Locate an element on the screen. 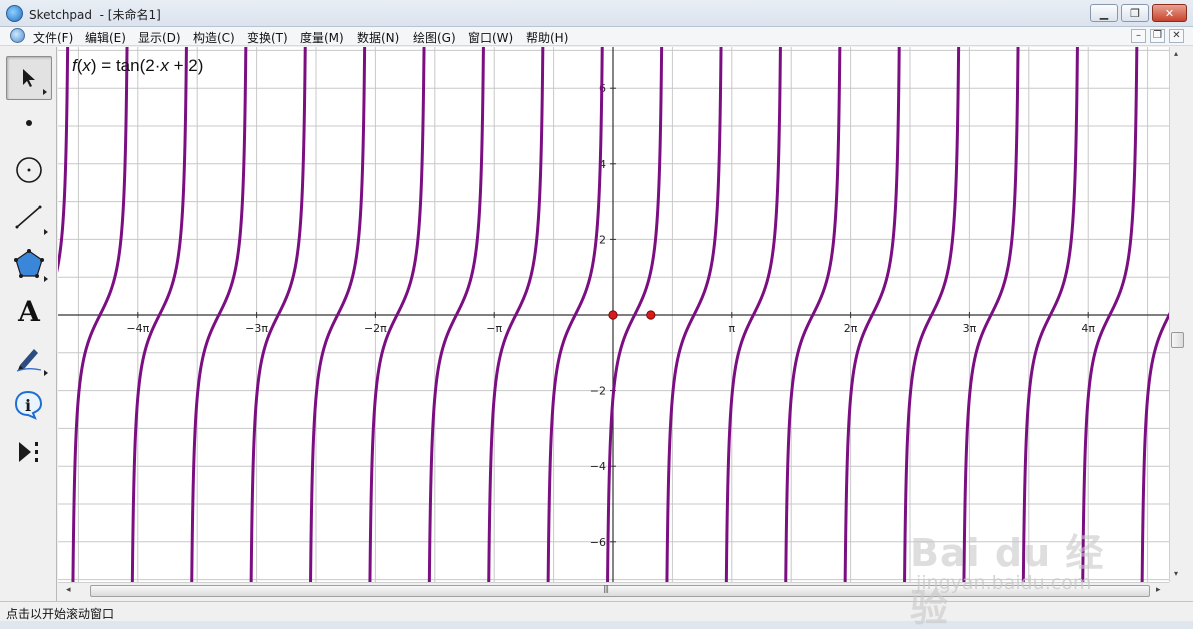 The image size is (1193, 632). status-bar: 点击以开始滚动窗口 is located at coordinates (596, 611).